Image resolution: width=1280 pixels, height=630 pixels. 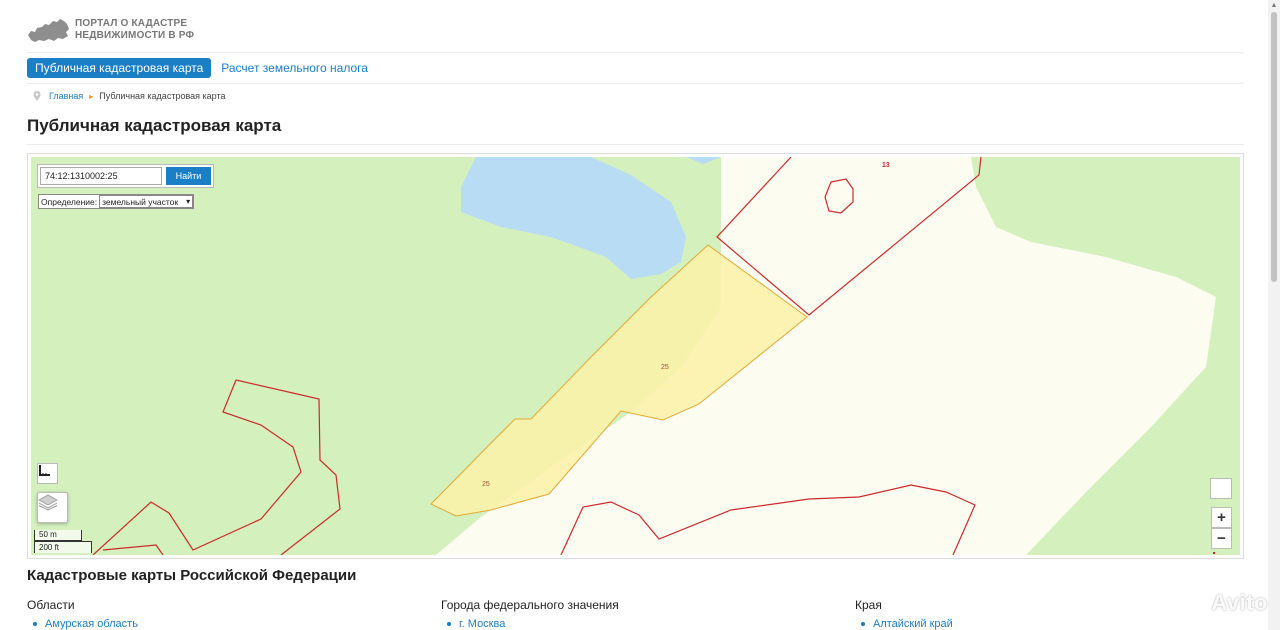 I want to click on krai-link: Алтайский край, so click(x=913, y=624).